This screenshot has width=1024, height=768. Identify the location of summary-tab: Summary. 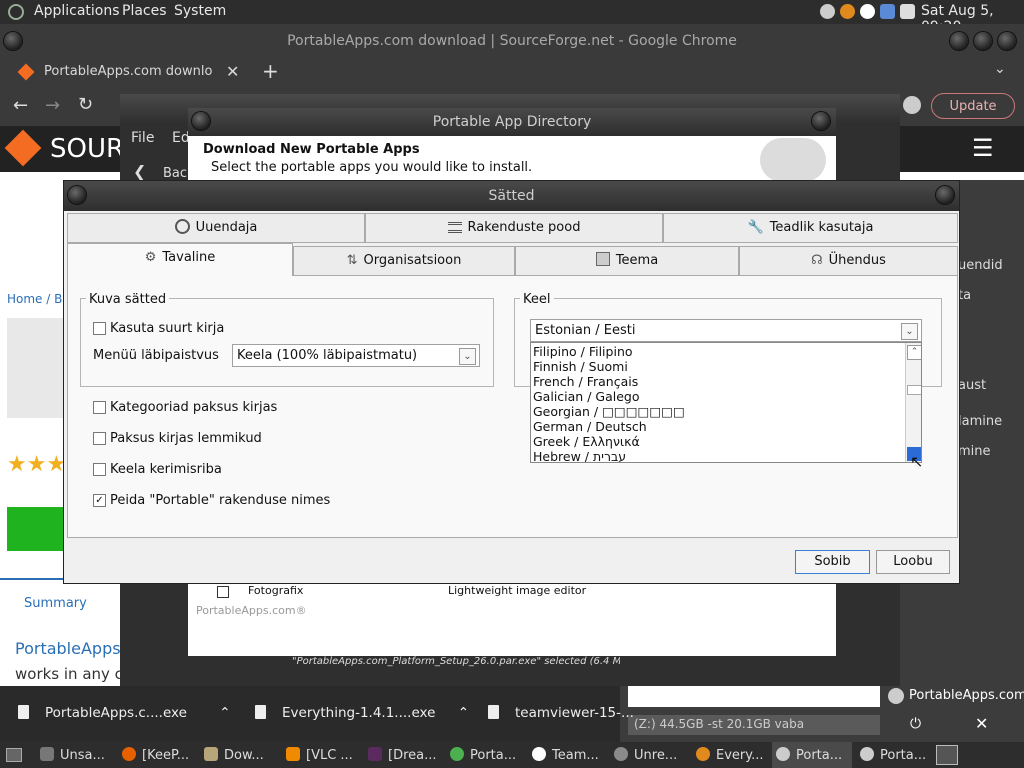
(52, 604).